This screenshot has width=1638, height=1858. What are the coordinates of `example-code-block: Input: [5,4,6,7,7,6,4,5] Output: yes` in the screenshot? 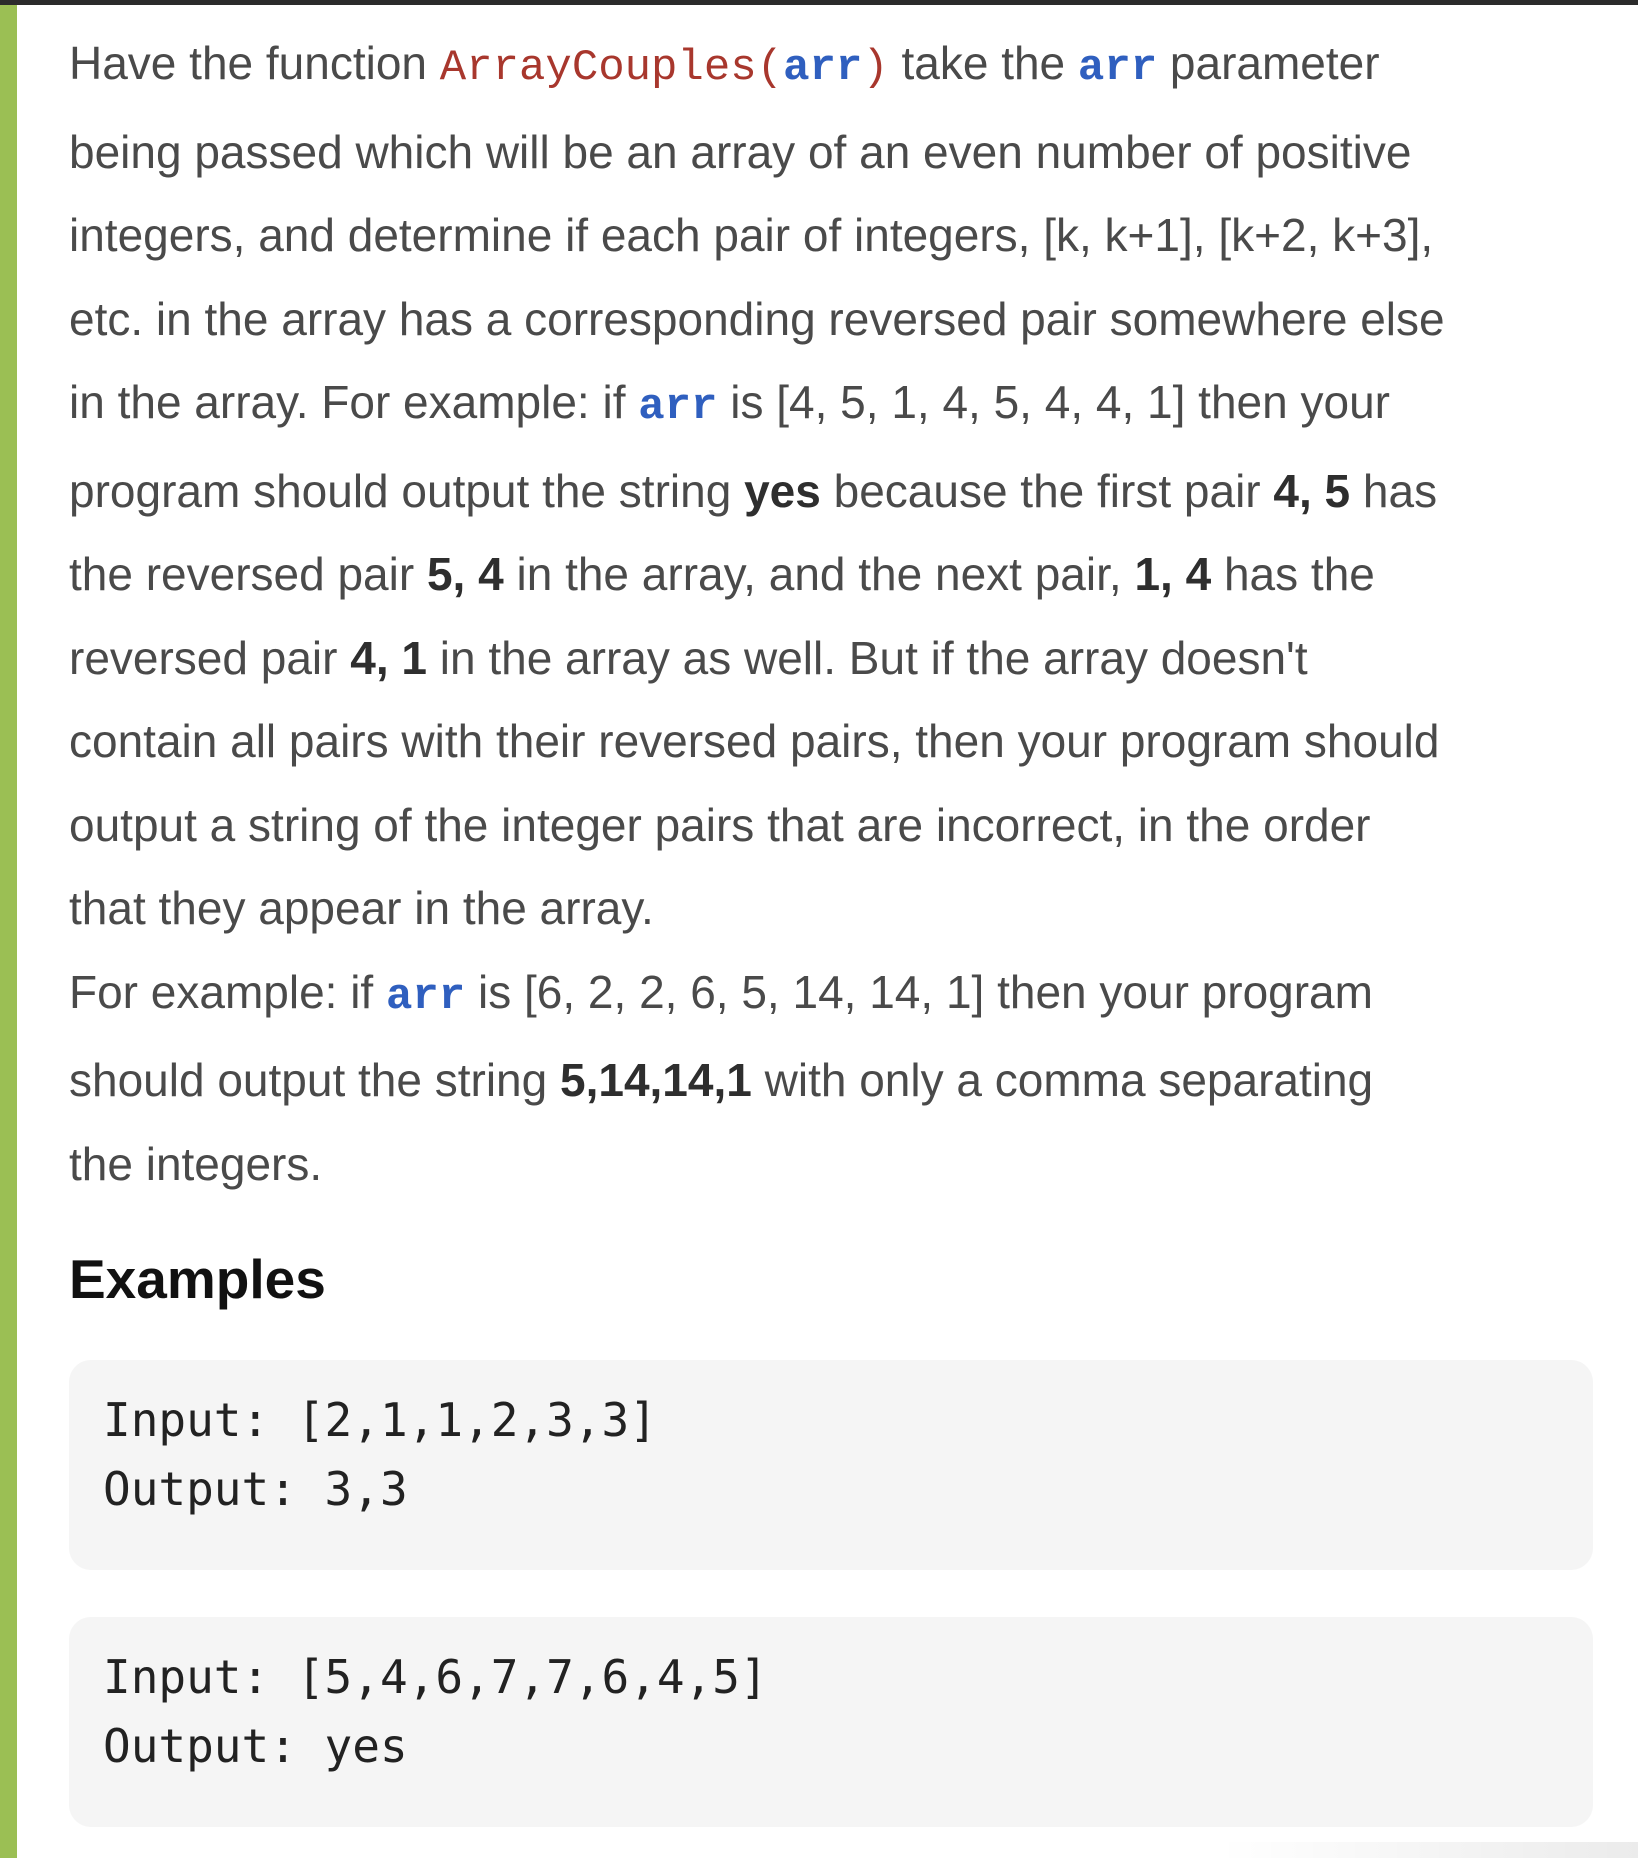 It's located at (831, 1722).